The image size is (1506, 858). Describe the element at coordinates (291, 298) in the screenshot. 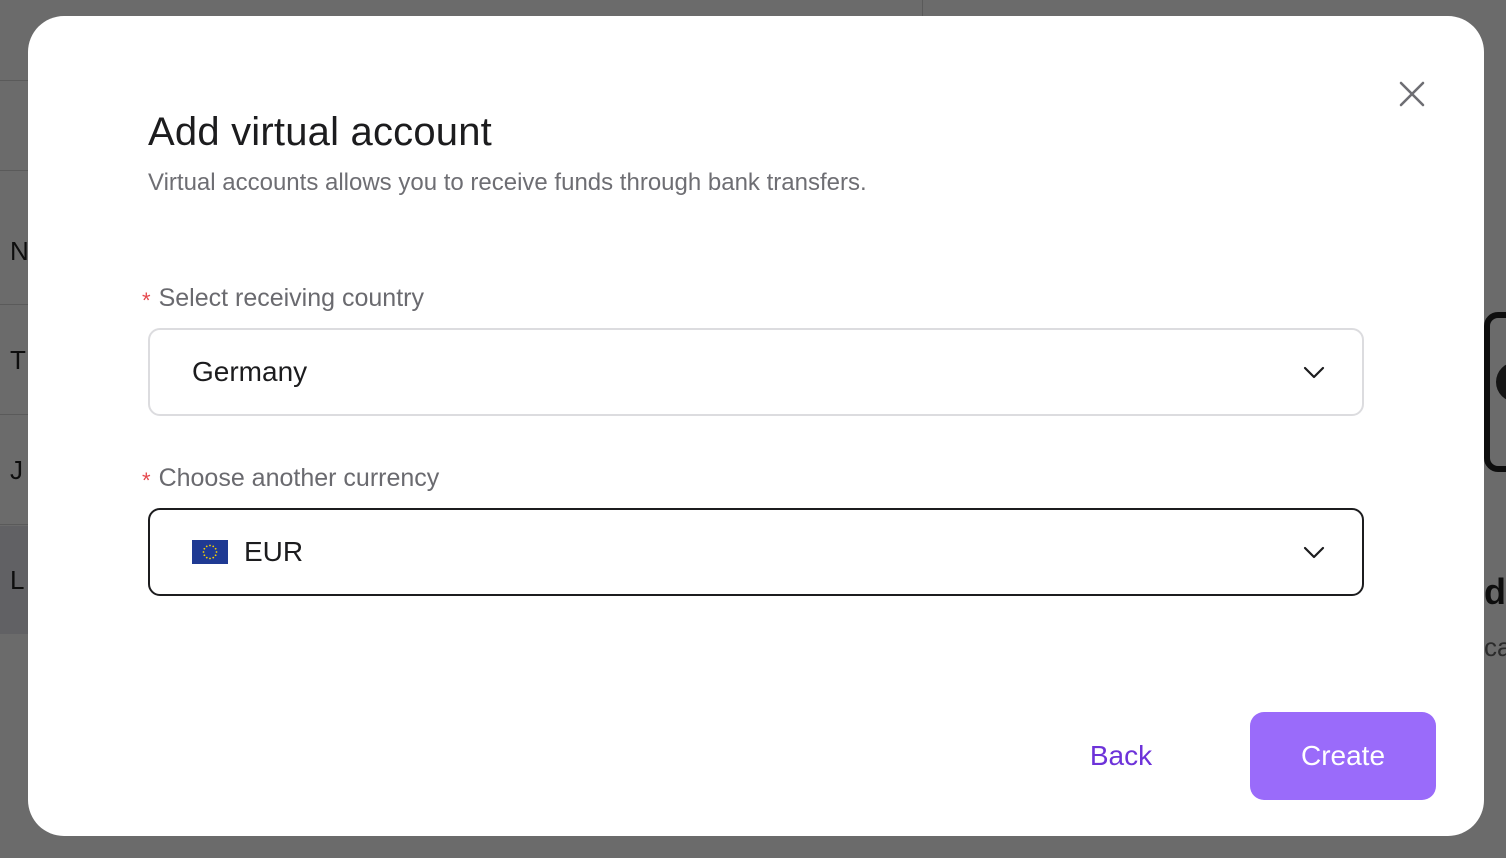

I see `country-label-text: Select receiving country` at that location.